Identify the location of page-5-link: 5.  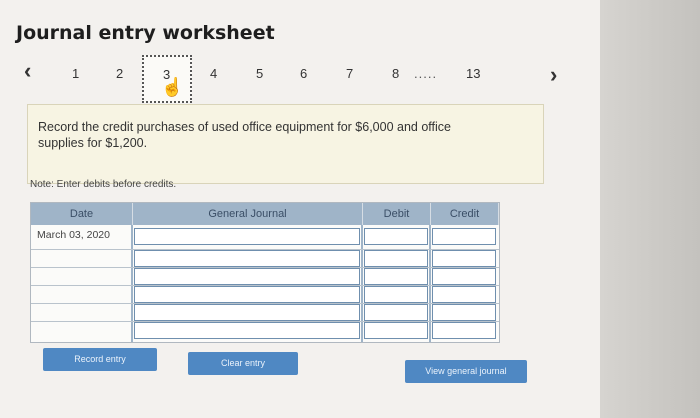
(259, 73).